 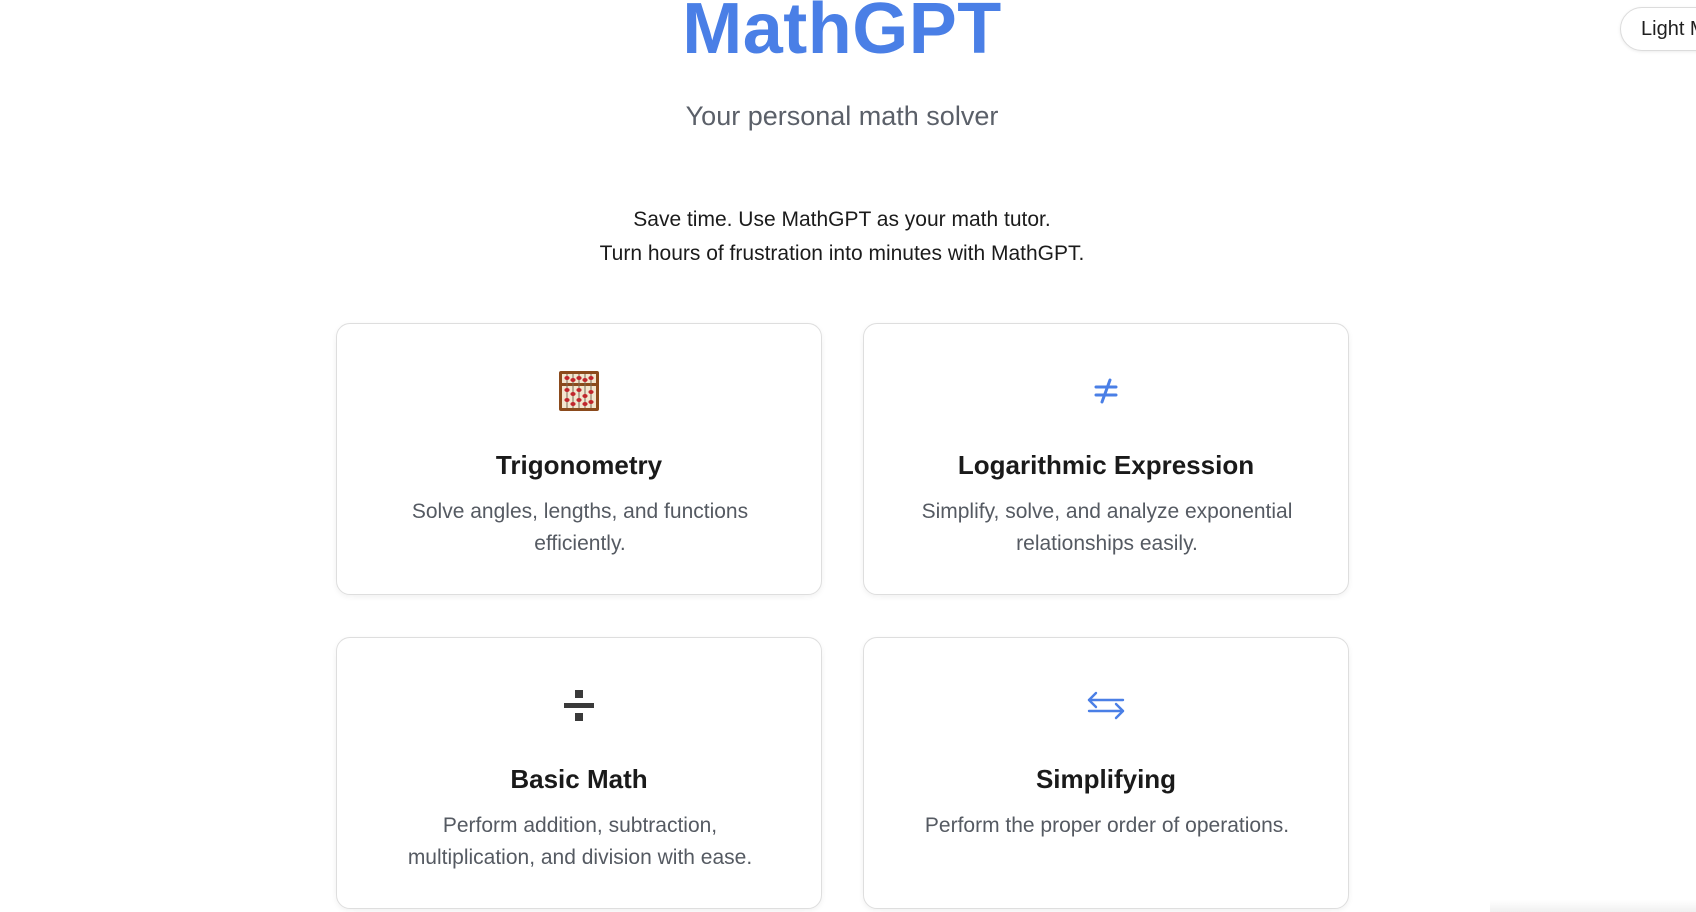 I want to click on page-subtitle: Your personal math solver, so click(x=842, y=116).